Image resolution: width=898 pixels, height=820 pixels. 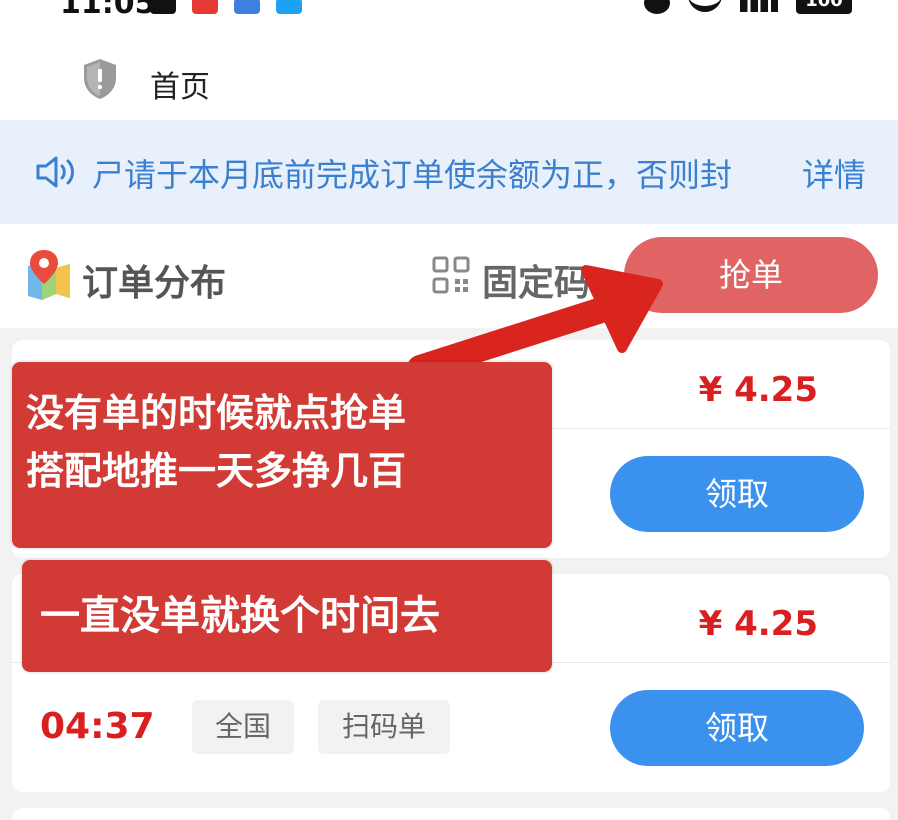 What do you see at coordinates (705, 6) in the screenshot?
I see `wifi-icon` at bounding box center [705, 6].